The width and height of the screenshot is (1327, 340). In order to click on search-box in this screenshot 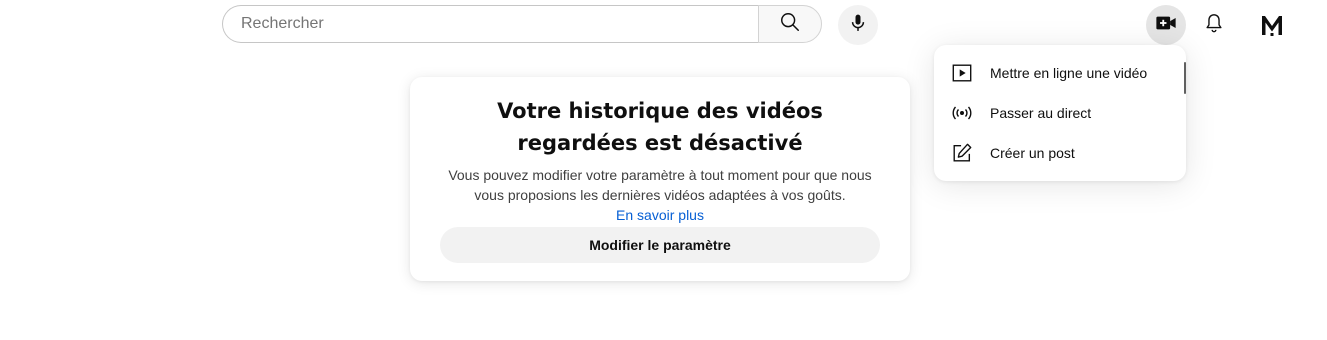, I will do `click(490, 24)`.